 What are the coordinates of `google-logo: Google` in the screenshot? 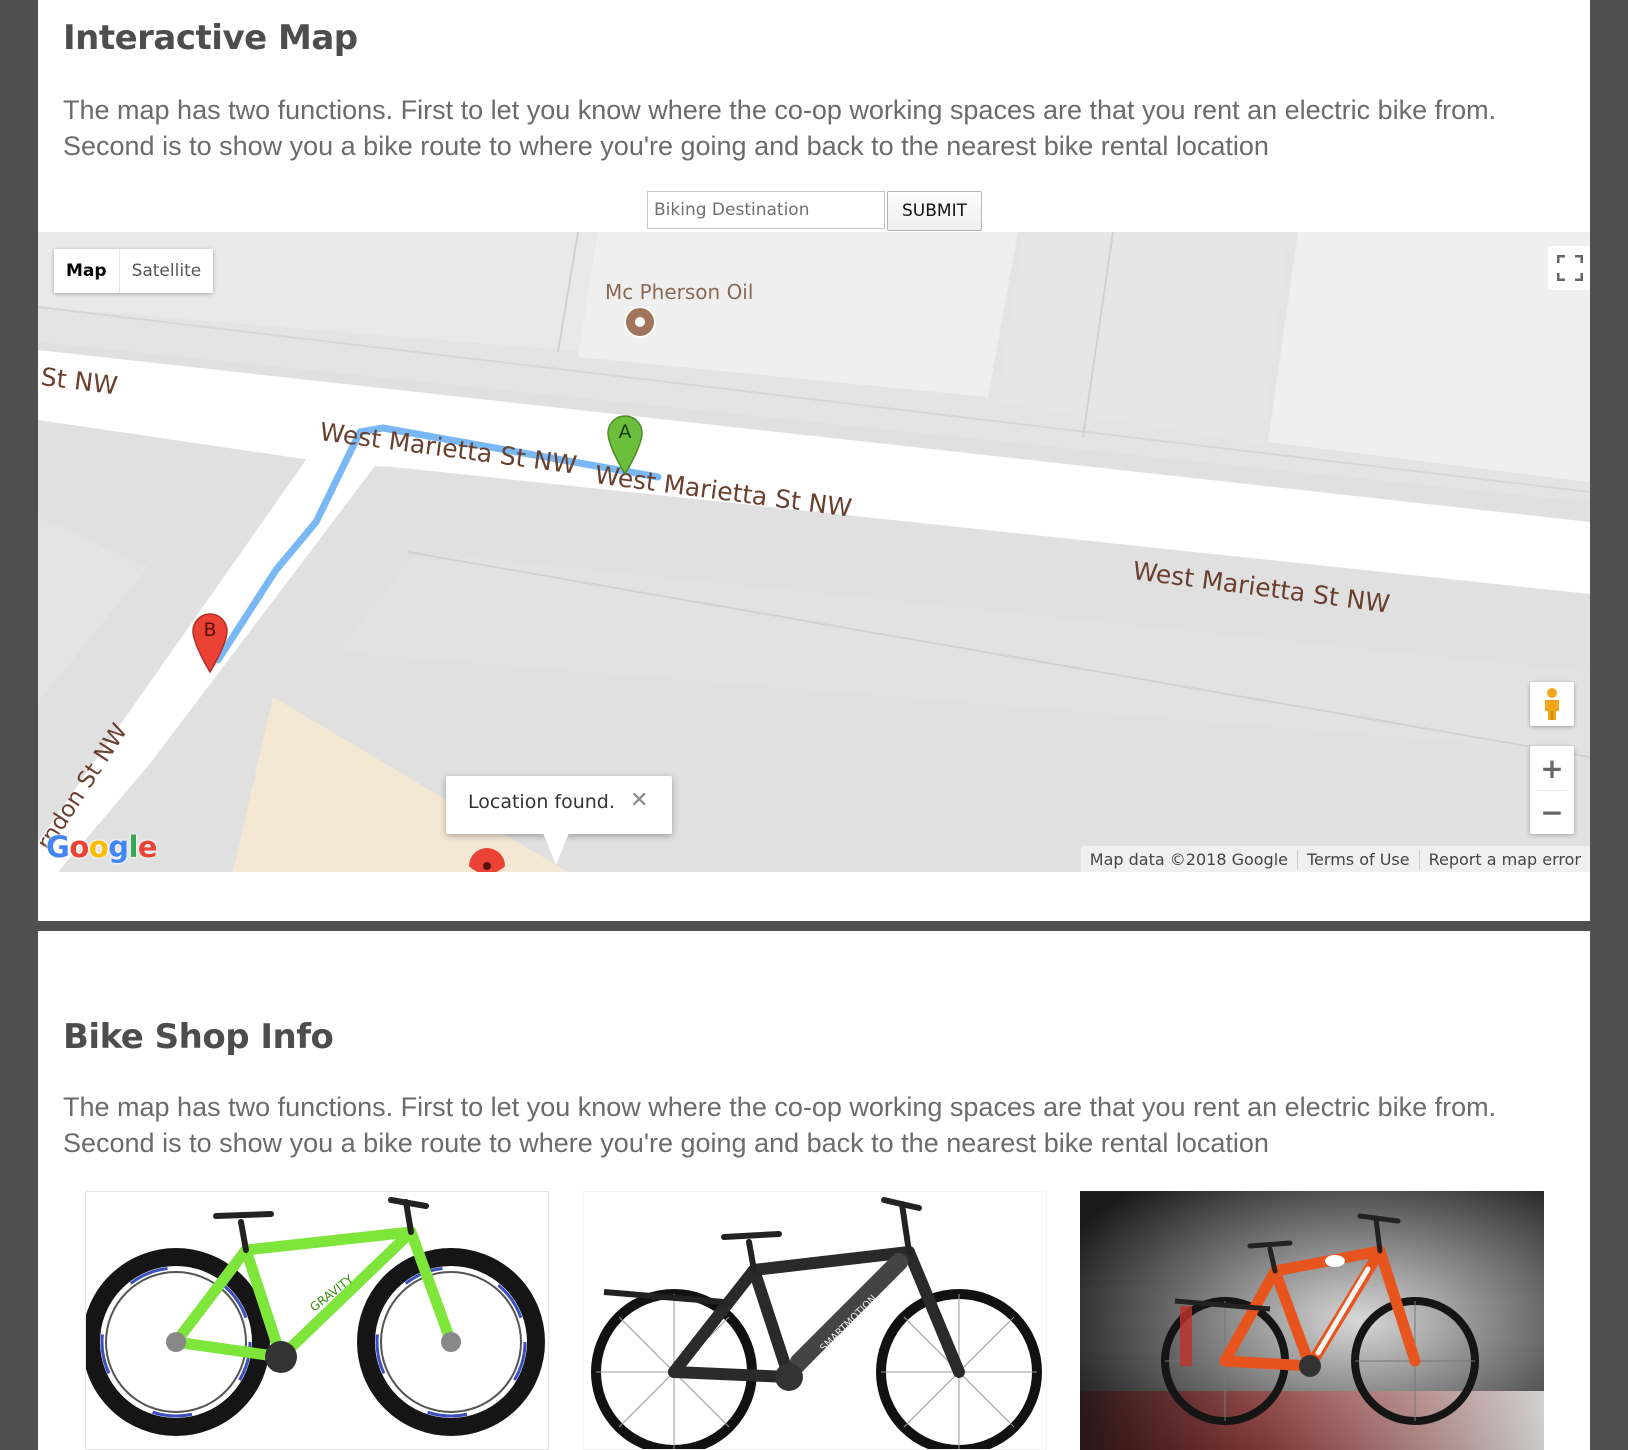 It's located at (102, 847).